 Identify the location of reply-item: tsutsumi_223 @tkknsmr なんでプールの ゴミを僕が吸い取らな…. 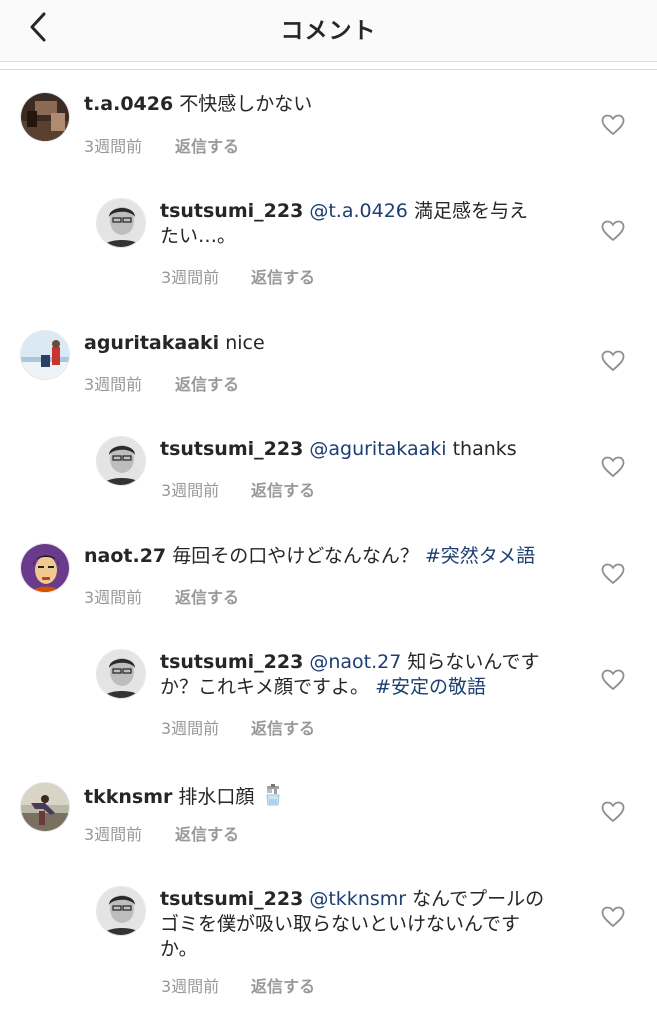
(328, 946).